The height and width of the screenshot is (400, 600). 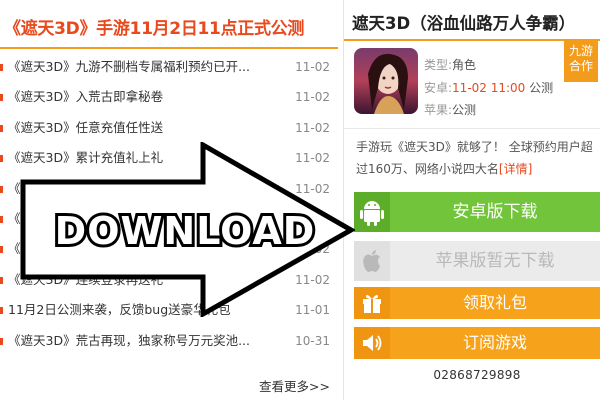 What do you see at coordinates (464, 110) in the screenshot?
I see `apple-status: 公测` at bounding box center [464, 110].